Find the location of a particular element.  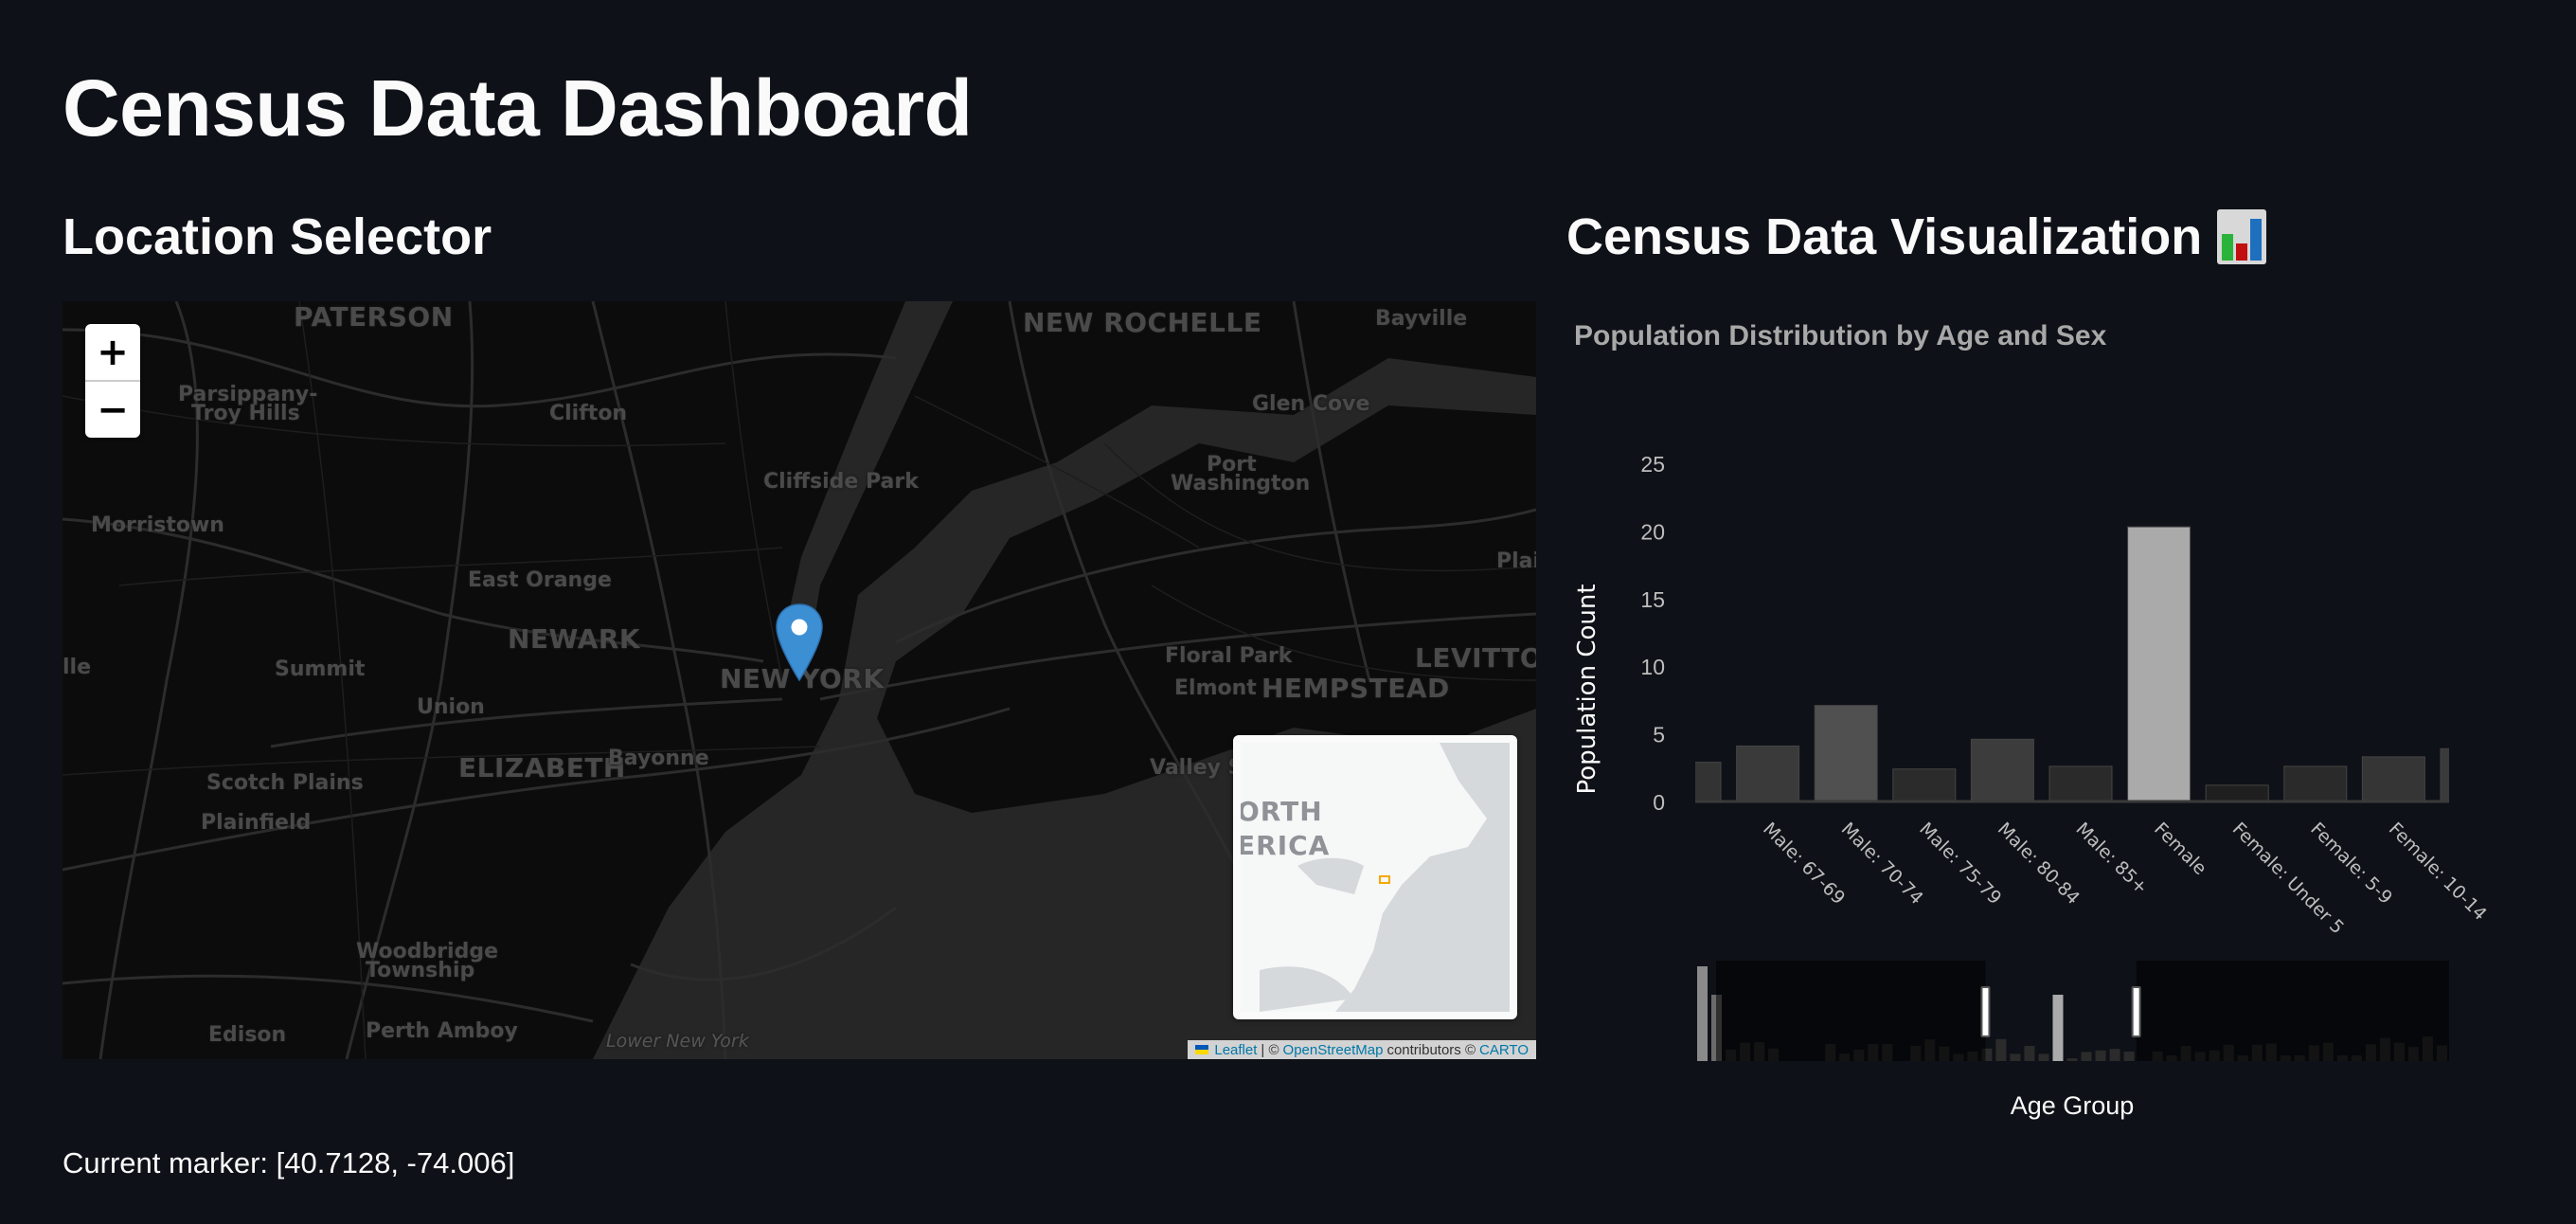

map-label: Edison is located at coordinates (247, 1035).